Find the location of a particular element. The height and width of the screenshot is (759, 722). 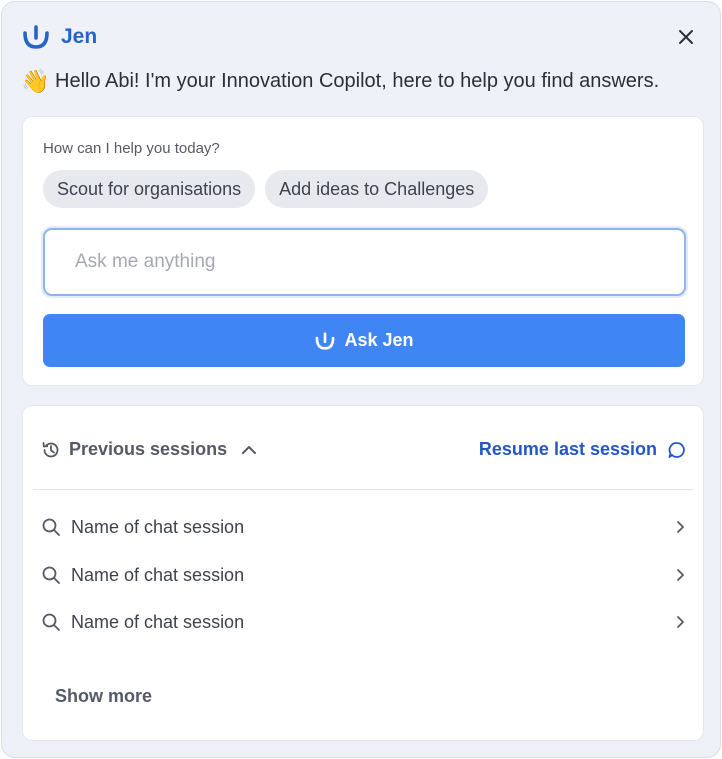

help-prompt: How can I help you today? is located at coordinates (131, 148).